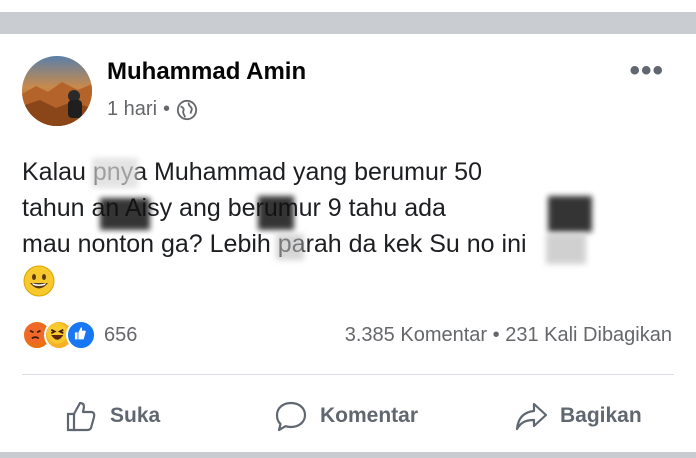  Describe the element at coordinates (39, 281) in the screenshot. I see `grinning-face-emoji` at that location.